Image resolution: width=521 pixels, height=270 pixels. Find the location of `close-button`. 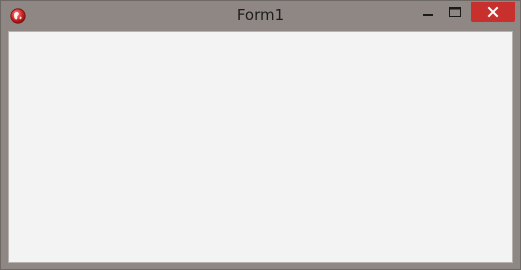

close-button is located at coordinates (493, 12).